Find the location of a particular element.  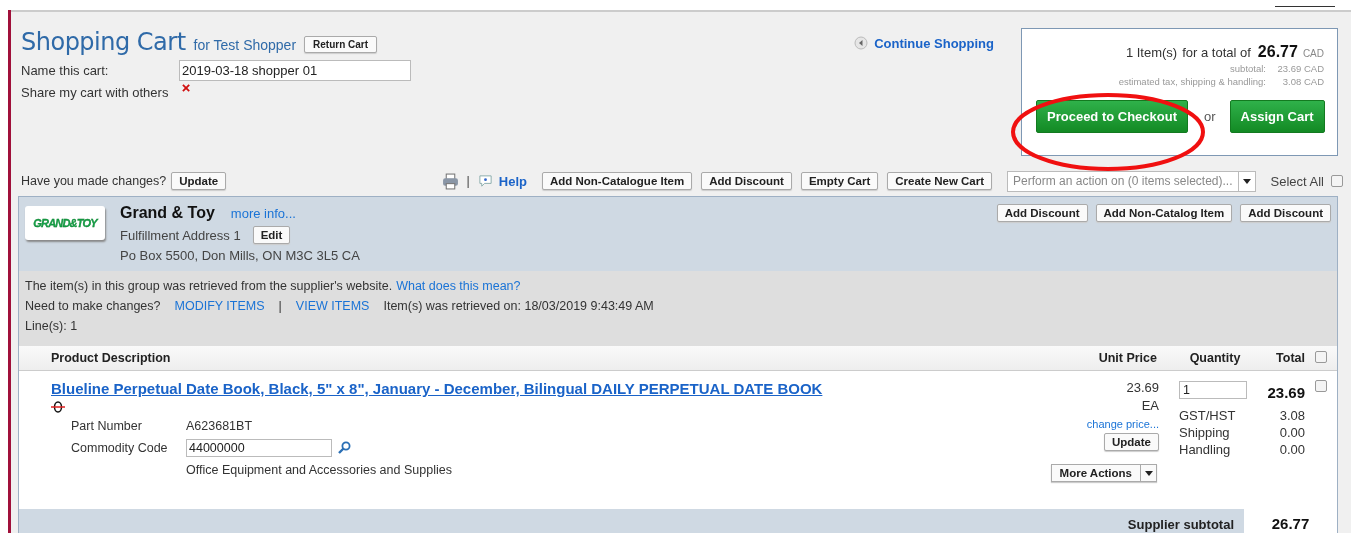

search-icon is located at coordinates (344, 448).